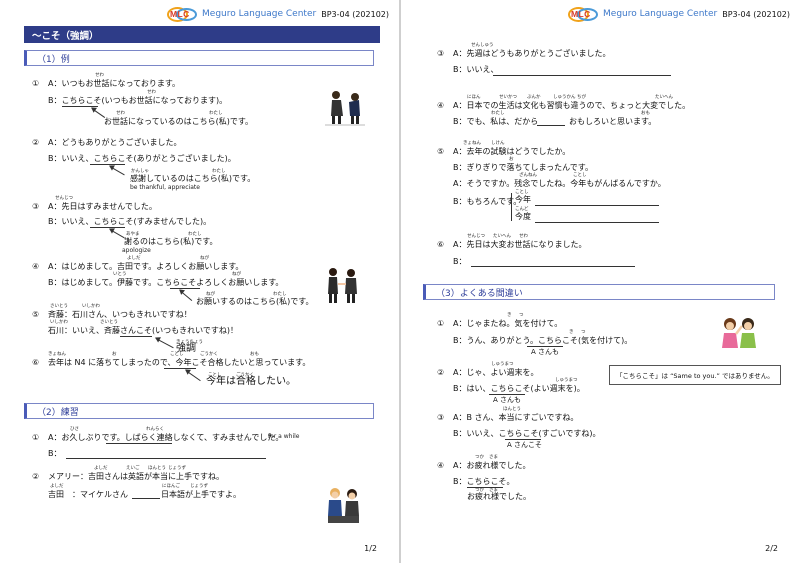  I want to click on m3-c: A さんこそ, so click(525, 445).